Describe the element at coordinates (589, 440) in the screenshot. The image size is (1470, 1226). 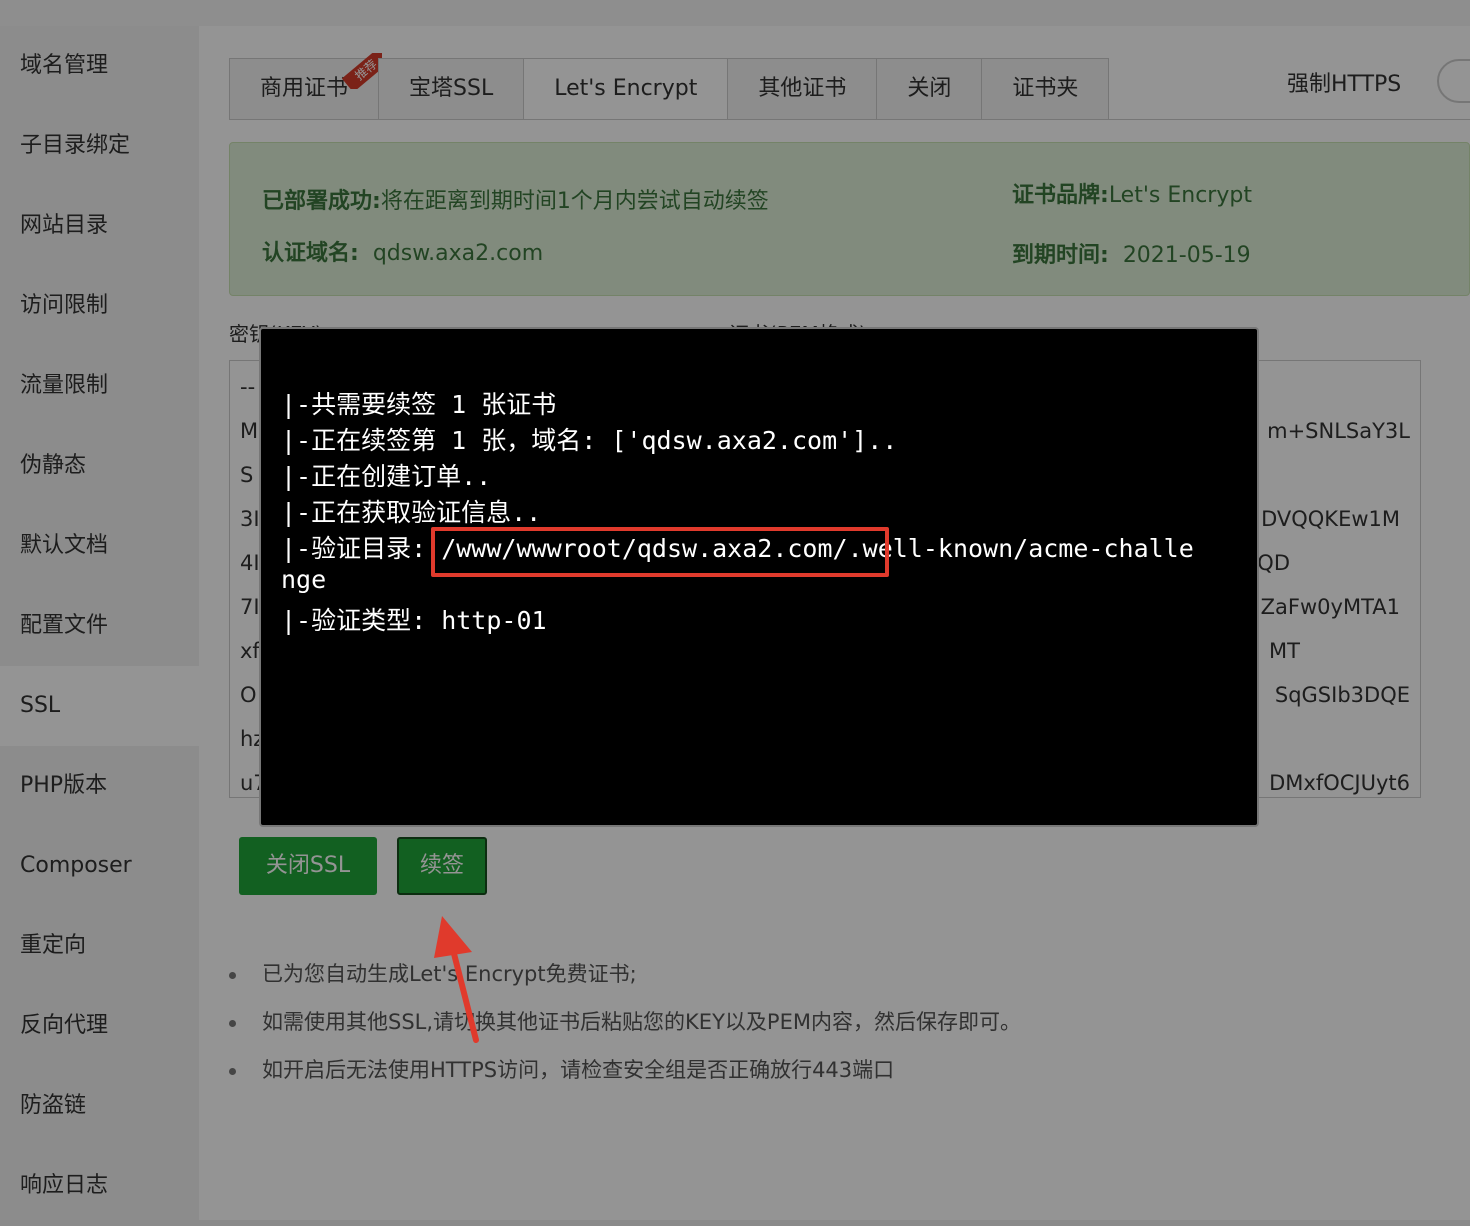
I see `terminal-line: |-正在续签第 1 张，域名: ['qdsw.axa2.com']..` at that location.